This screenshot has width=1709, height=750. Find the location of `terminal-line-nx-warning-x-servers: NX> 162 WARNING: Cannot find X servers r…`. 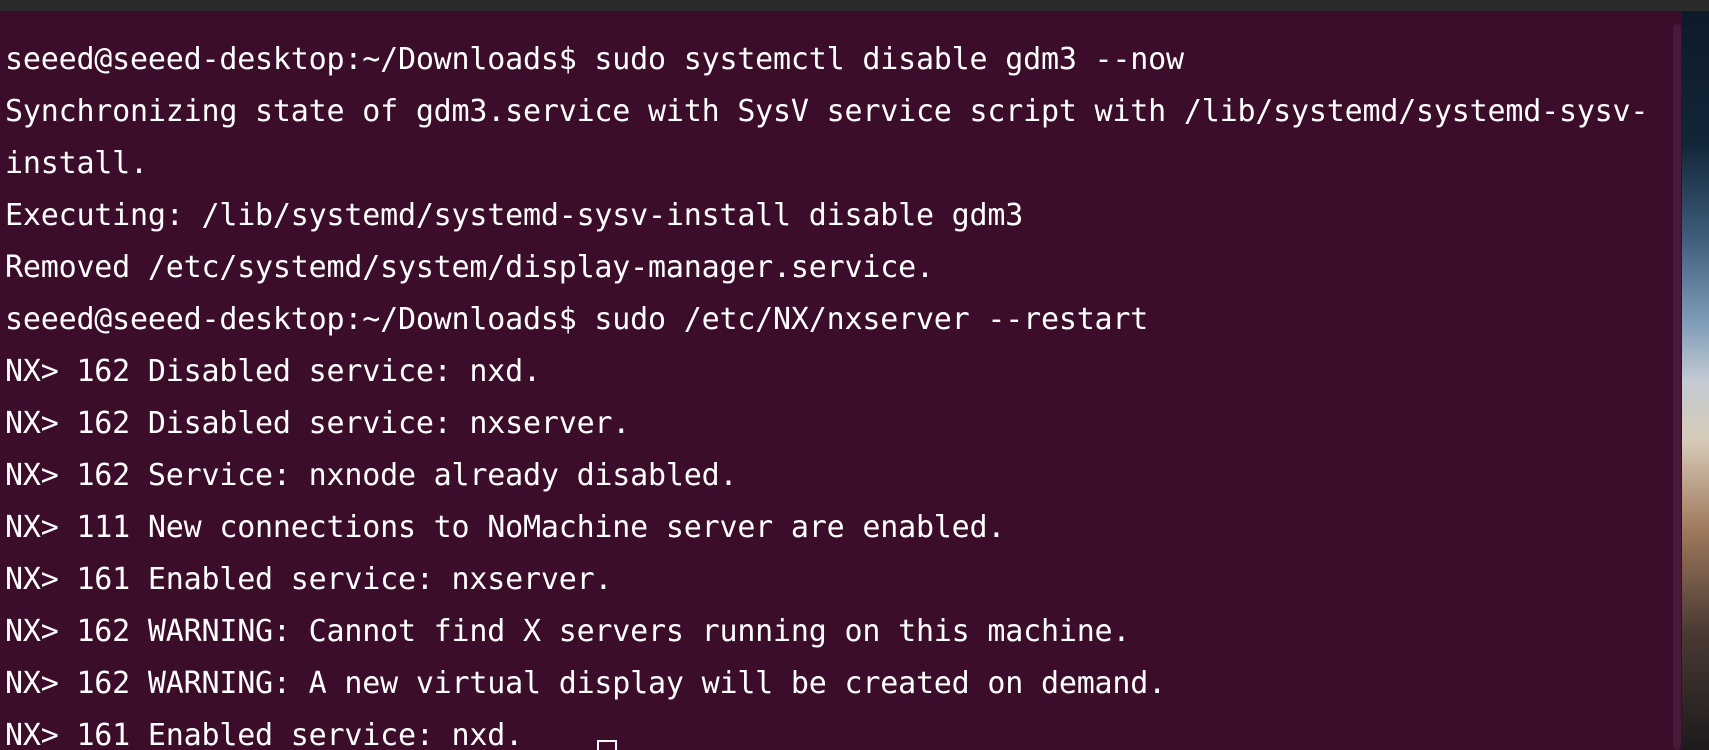

terminal-line-nx-warning-x-servers: NX> 162 WARNING: Cannot find X servers r… is located at coordinates (568, 631).